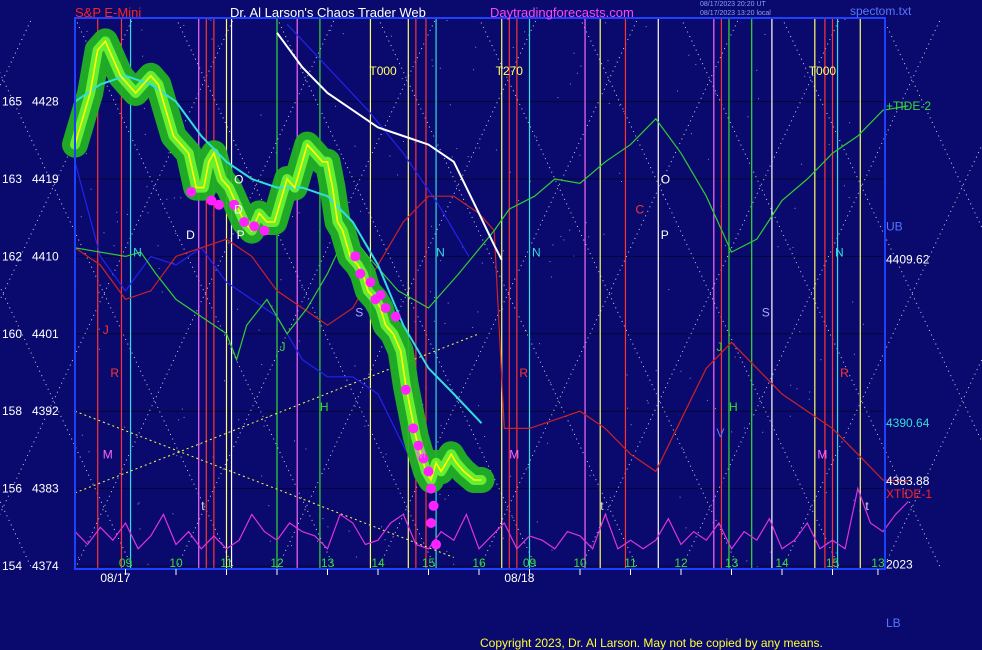  Describe the element at coordinates (782, 563) in the screenshot. I see `x-tick-label: 14` at that location.